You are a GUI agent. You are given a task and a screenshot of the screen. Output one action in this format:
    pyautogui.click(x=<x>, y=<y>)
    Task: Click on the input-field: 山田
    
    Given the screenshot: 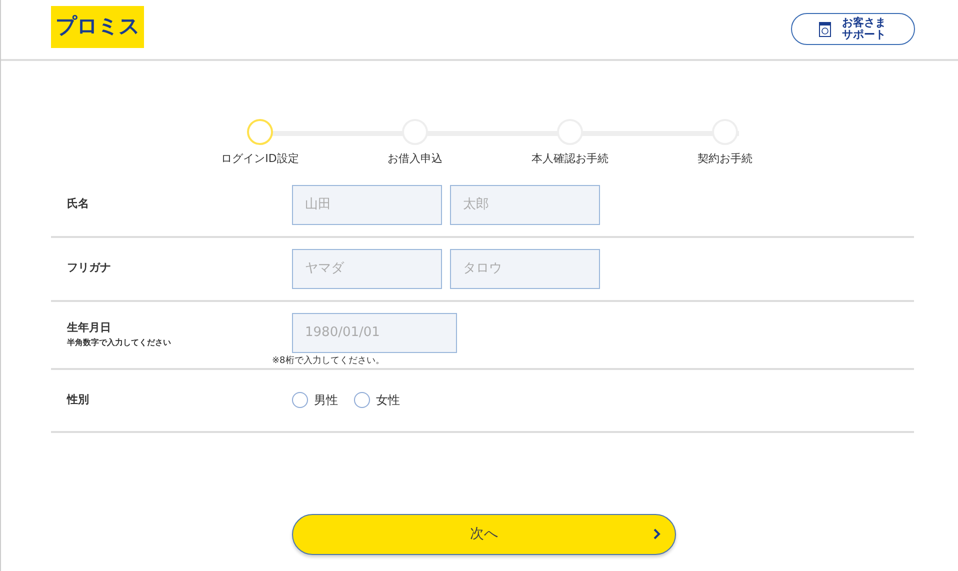 What is the action you would take?
    pyautogui.click(x=367, y=204)
    